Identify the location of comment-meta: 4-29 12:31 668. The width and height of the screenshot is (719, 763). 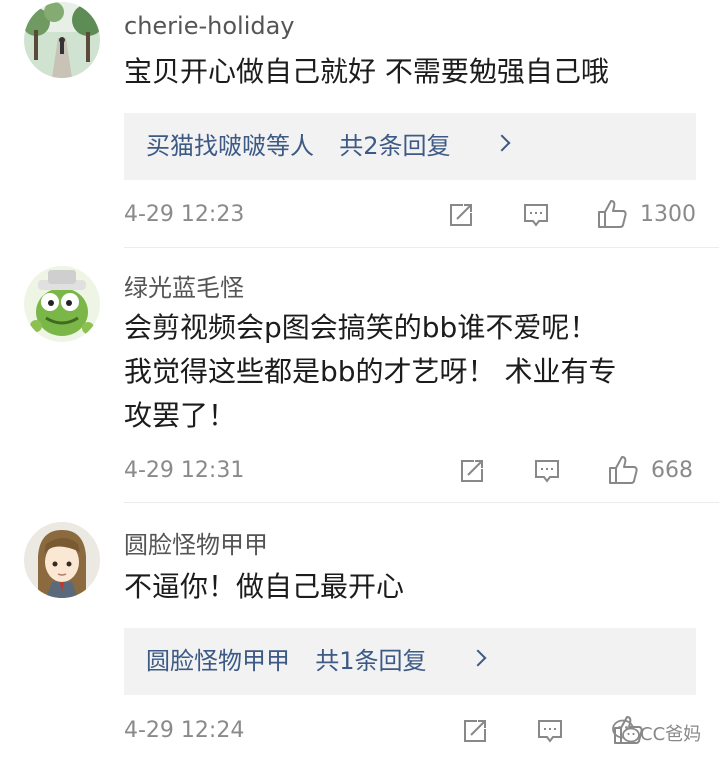
(359, 471).